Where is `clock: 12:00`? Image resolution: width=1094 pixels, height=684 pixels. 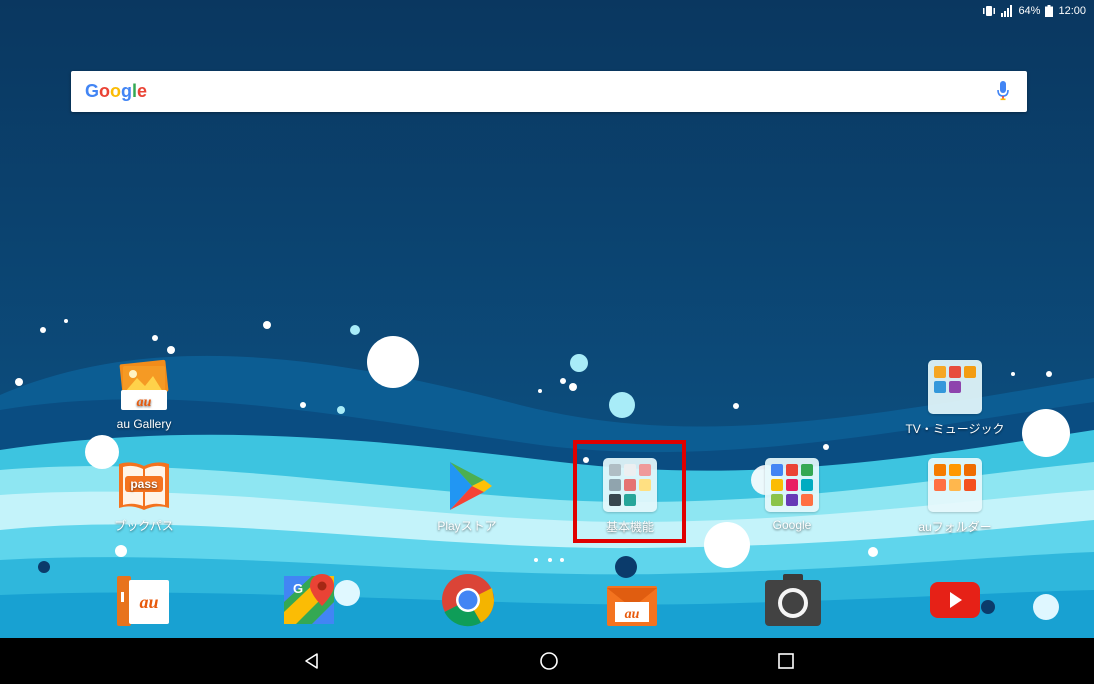
clock: 12:00 is located at coordinates (1072, 11).